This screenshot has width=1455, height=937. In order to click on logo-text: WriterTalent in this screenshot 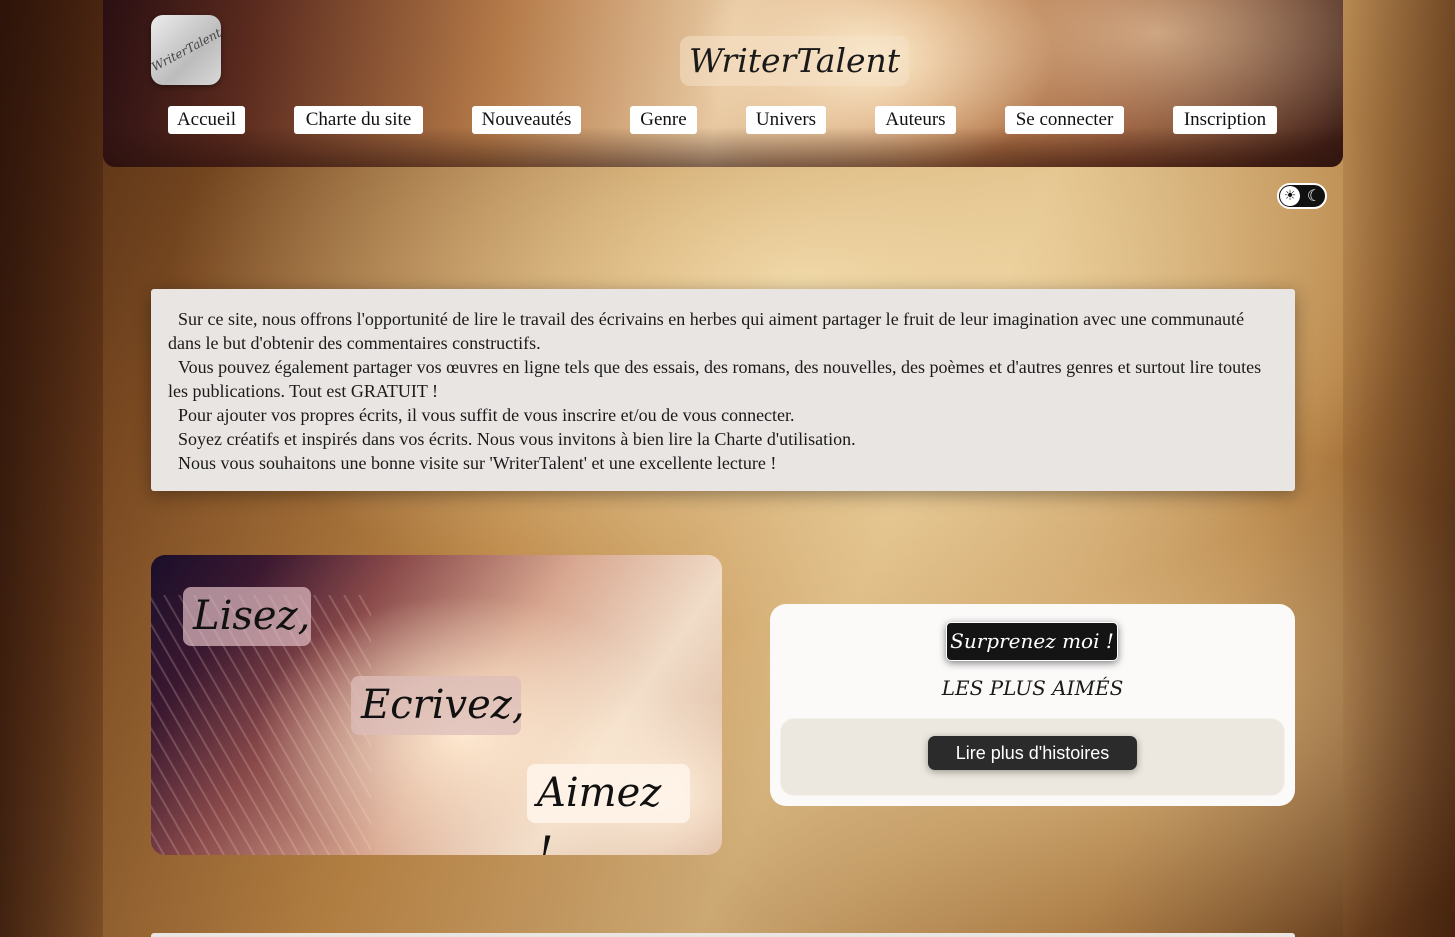, I will do `click(186, 50)`.